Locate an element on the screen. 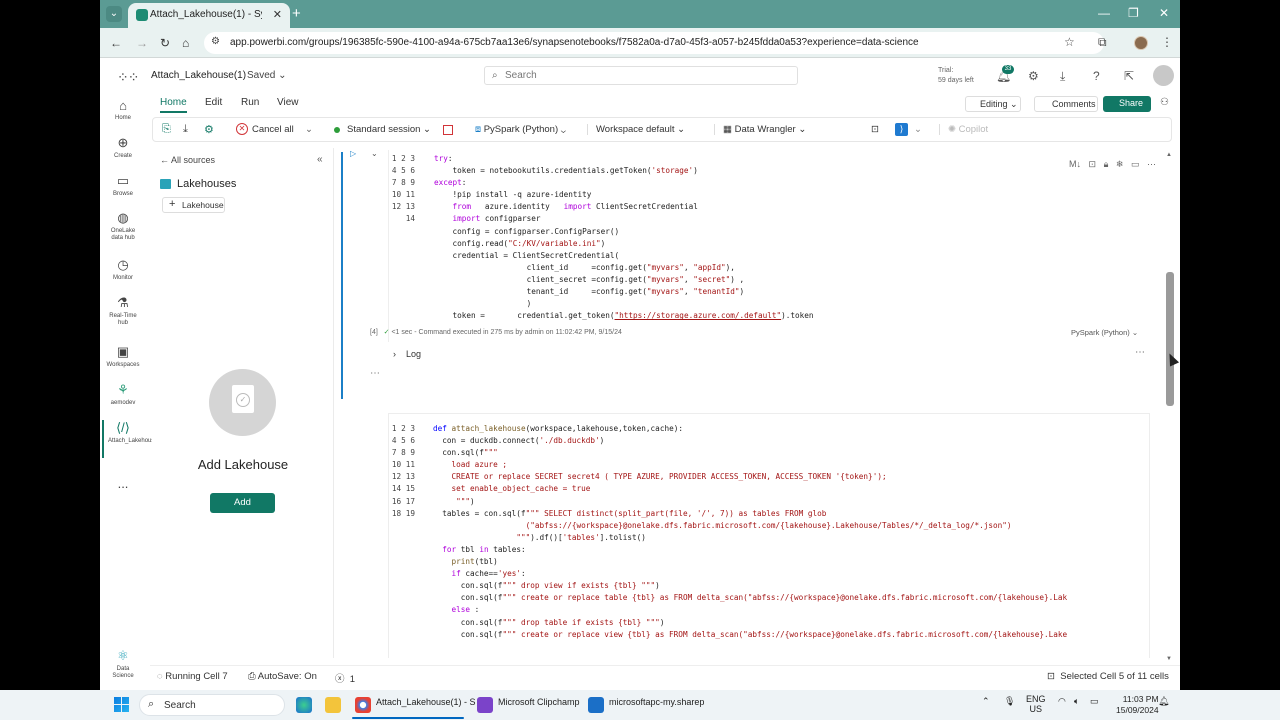  site-info-icon: ⚙ is located at coordinates (215, 41).